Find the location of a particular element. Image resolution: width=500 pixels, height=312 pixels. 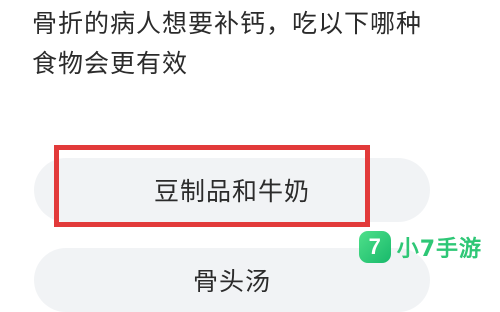

question-line-2: 食物会更有效 is located at coordinates (110, 63).